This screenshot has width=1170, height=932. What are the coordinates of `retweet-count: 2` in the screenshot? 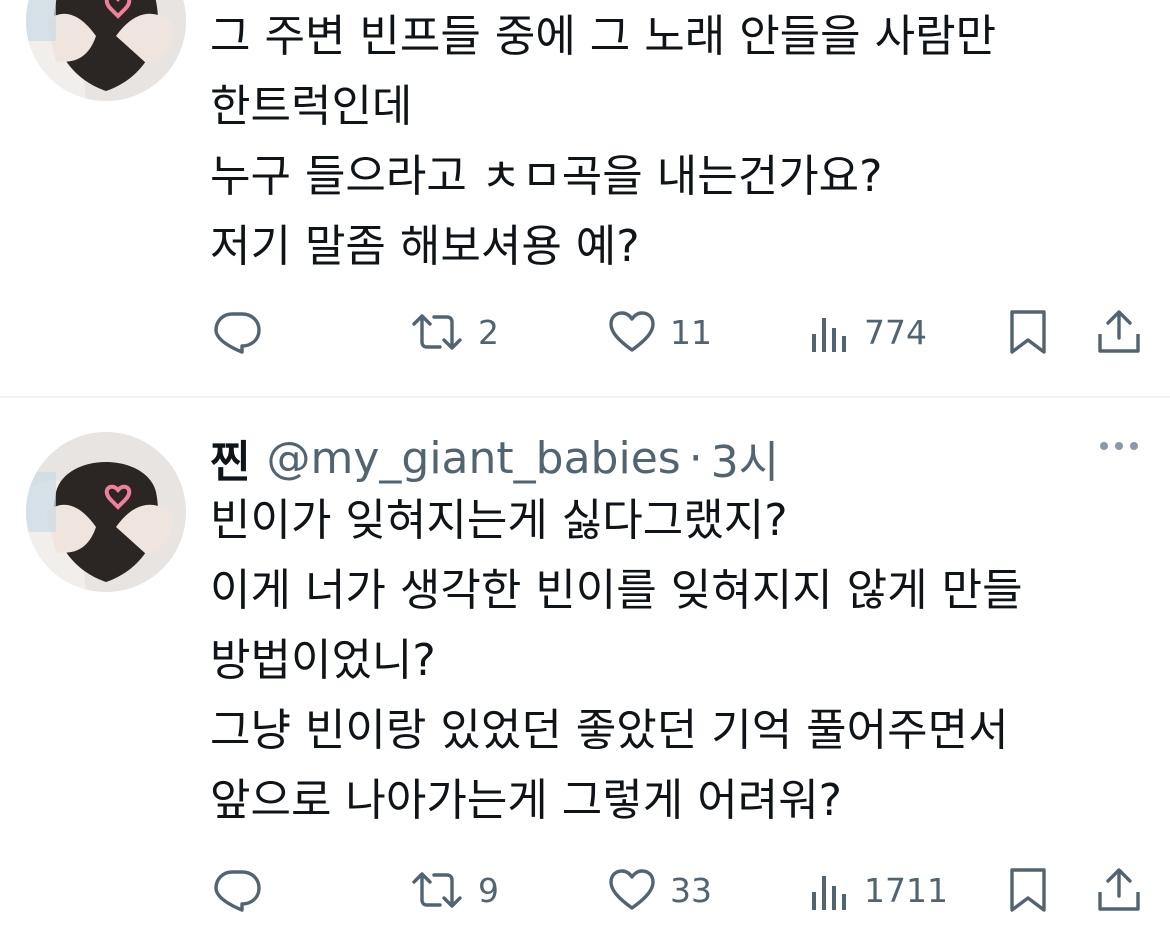 It's located at (488, 332).